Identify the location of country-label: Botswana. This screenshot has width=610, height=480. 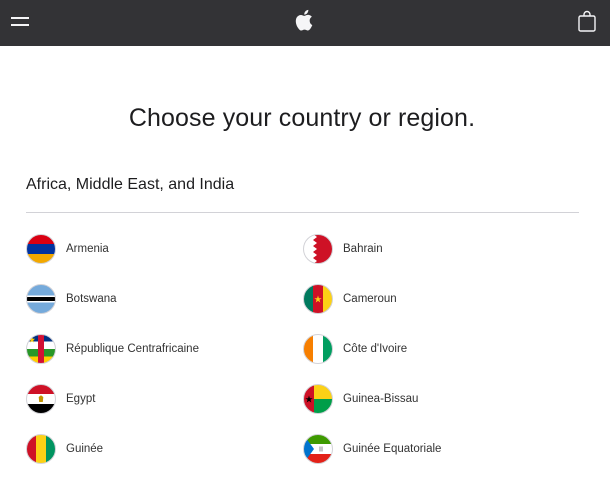
(91, 299).